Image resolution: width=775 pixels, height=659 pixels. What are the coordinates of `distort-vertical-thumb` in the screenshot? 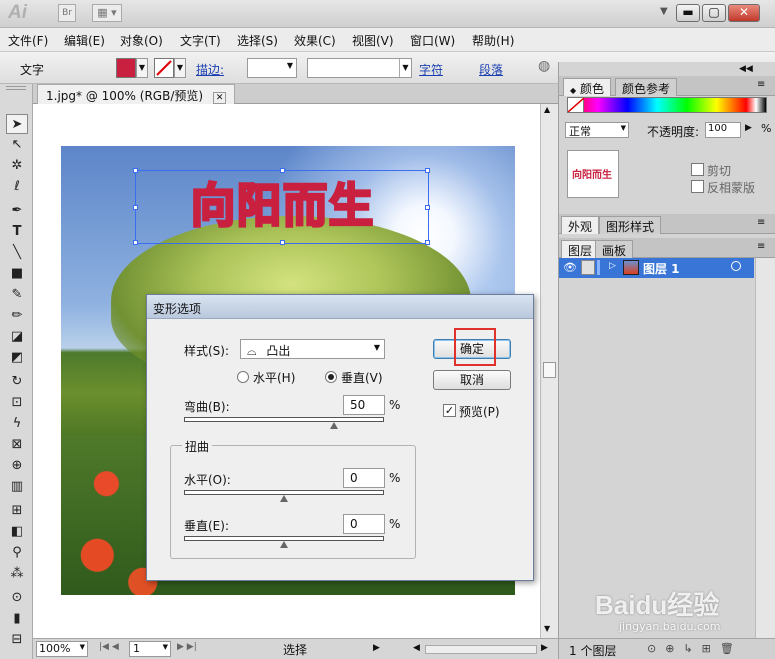 It's located at (284, 544).